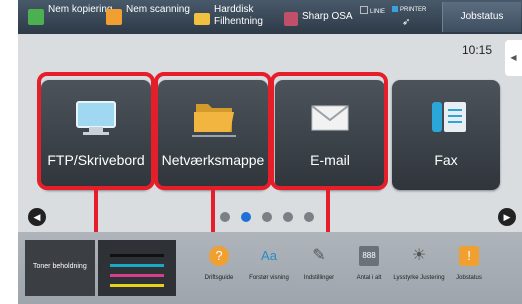 This screenshot has width=522, height=304. What do you see at coordinates (70, 17) in the screenshot?
I see `quick-copy-button: Nem kopiering` at bounding box center [70, 17].